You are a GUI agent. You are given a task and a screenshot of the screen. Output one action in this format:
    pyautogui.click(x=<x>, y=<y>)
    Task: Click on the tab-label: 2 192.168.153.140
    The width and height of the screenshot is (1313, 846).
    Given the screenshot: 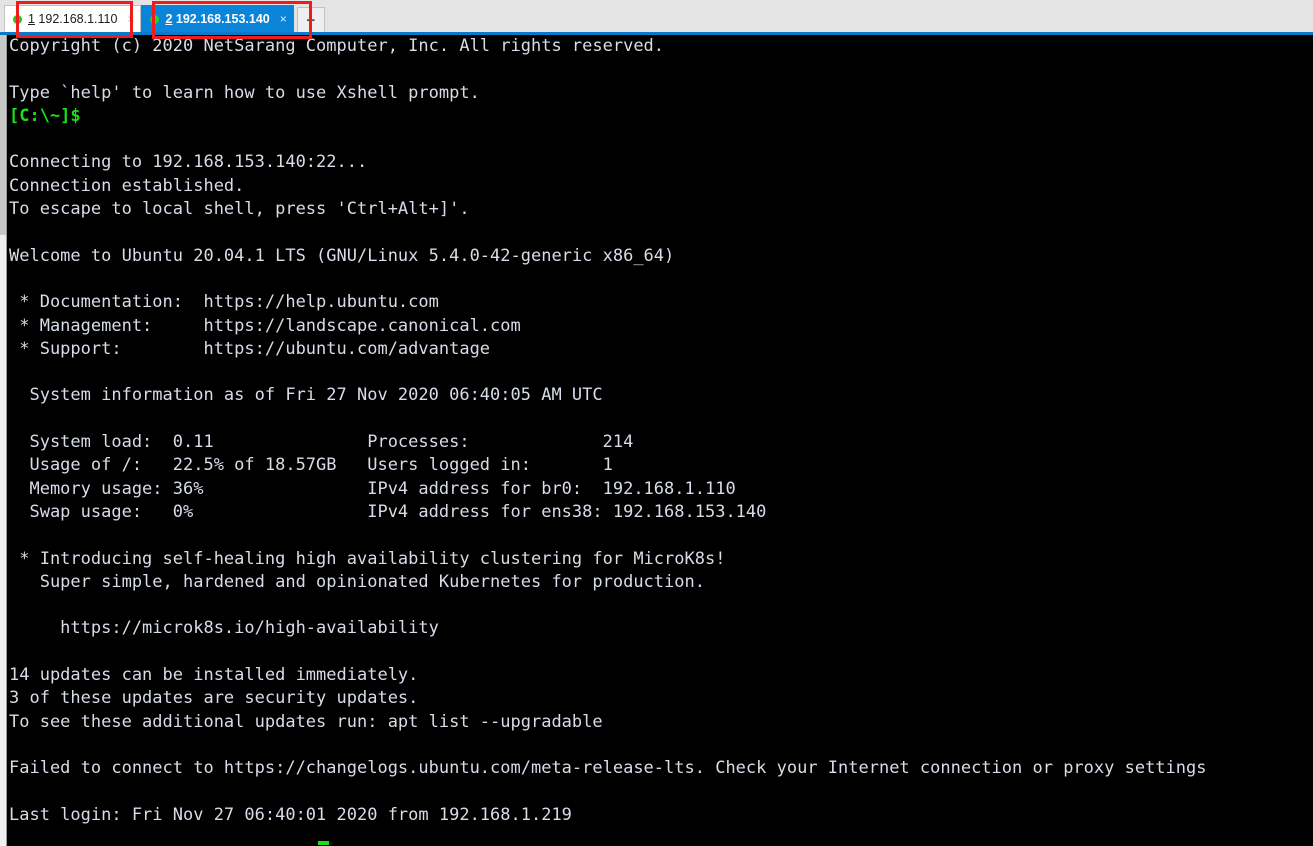 What is the action you would take?
    pyautogui.click(x=217, y=19)
    